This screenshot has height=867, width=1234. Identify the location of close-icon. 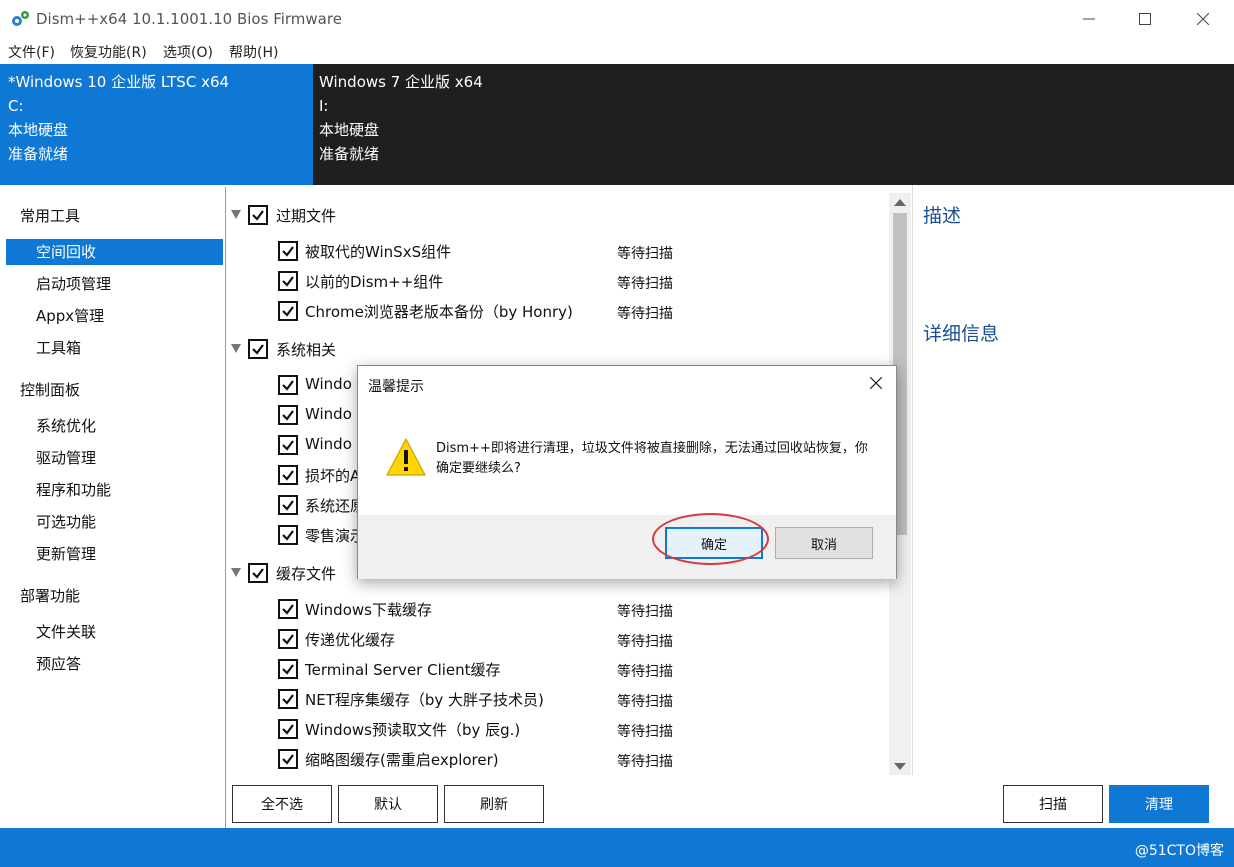
(1203, 19).